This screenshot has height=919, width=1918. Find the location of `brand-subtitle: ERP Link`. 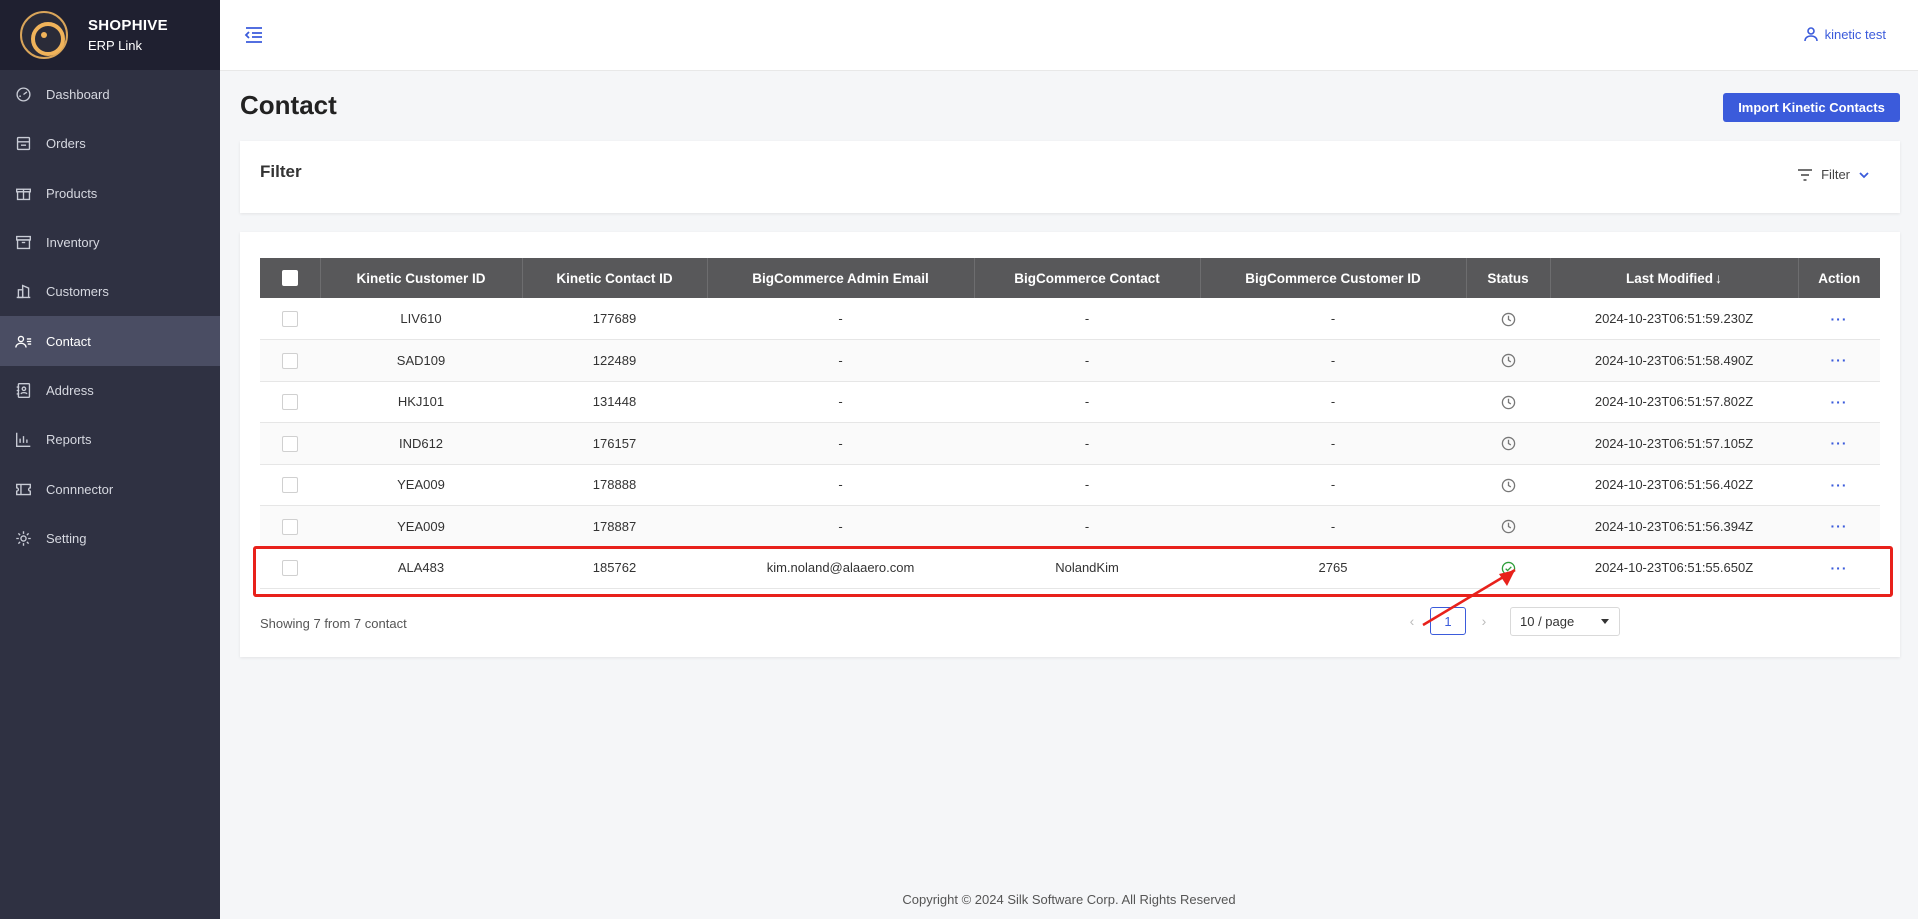

brand-subtitle: ERP Link is located at coordinates (115, 45).